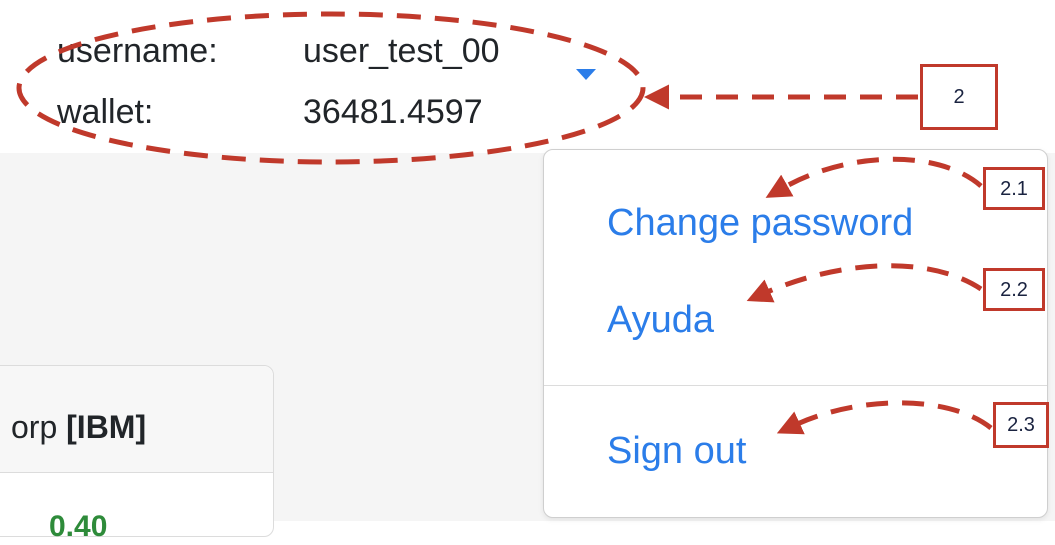 The width and height of the screenshot is (1055, 545). What do you see at coordinates (1014, 188) in the screenshot?
I see `annotation-badge-2-1: 2.1` at bounding box center [1014, 188].